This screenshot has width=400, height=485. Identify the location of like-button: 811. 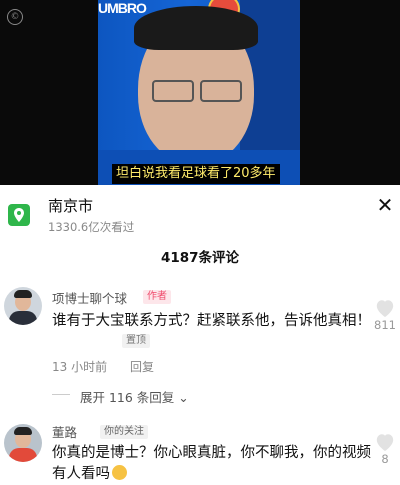
(385, 315).